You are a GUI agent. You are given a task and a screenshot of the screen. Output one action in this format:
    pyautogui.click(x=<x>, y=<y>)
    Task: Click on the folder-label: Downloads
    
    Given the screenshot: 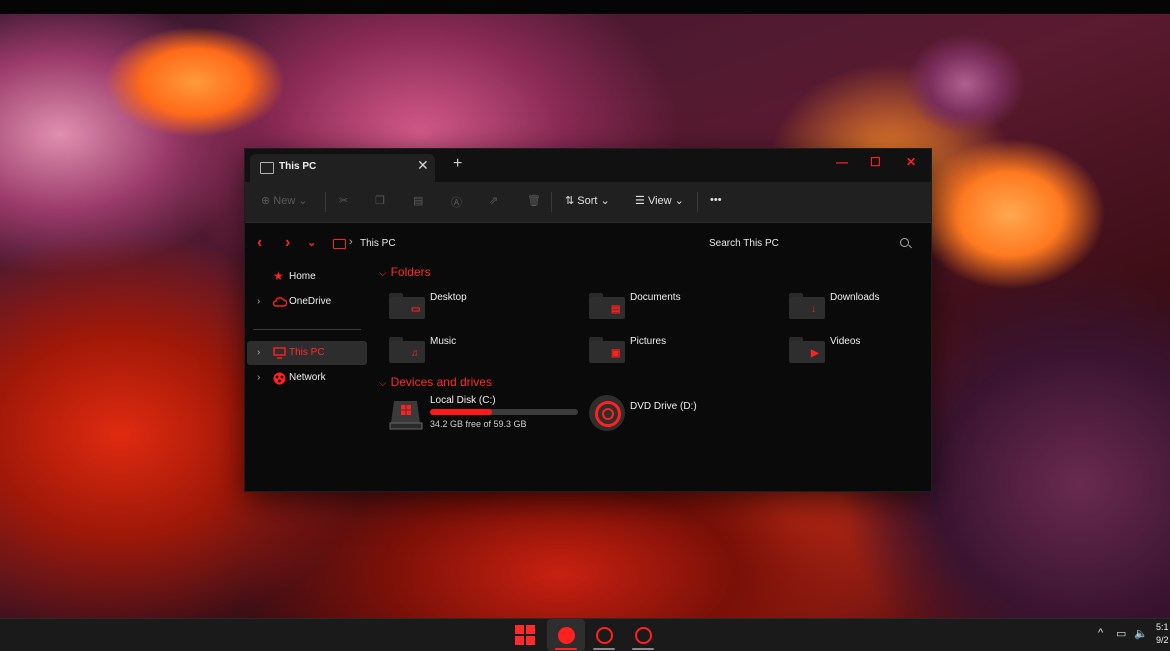 What is the action you would take?
    pyautogui.click(x=855, y=297)
    